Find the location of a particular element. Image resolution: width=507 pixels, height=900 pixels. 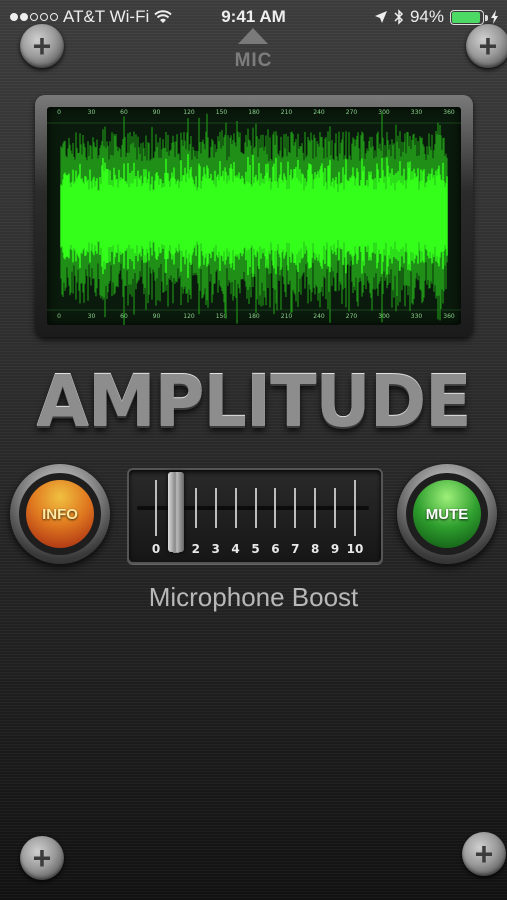

mute-button-label: MUTE is located at coordinates (447, 514).